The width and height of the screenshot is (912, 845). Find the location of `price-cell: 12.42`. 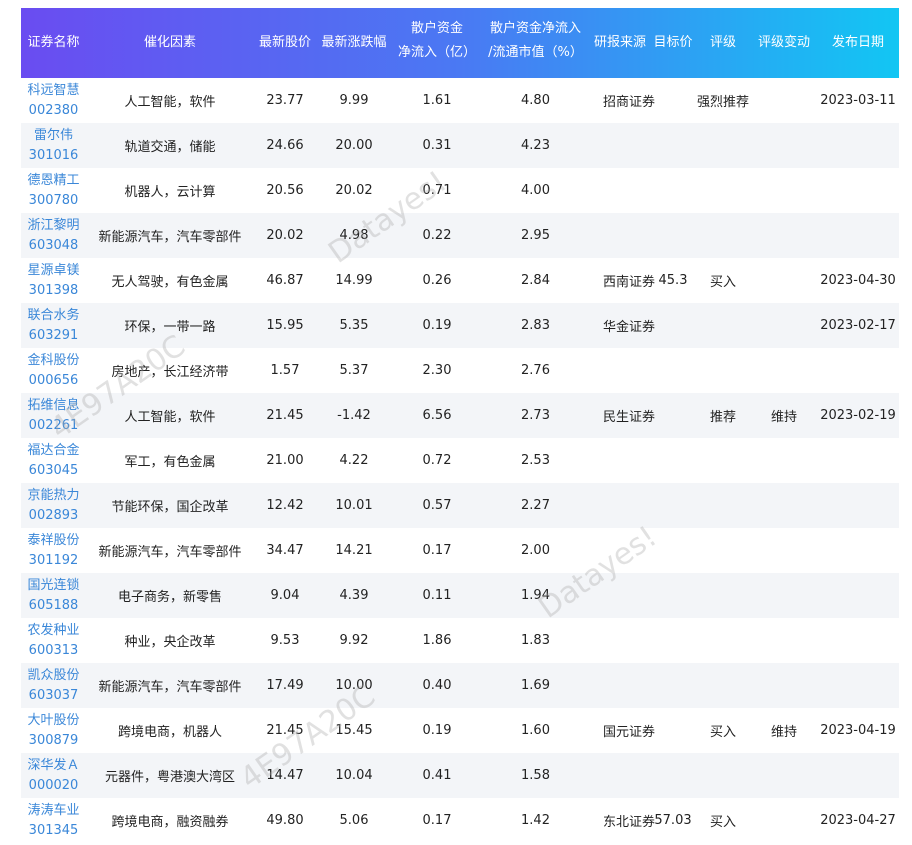

price-cell: 12.42 is located at coordinates (285, 505).